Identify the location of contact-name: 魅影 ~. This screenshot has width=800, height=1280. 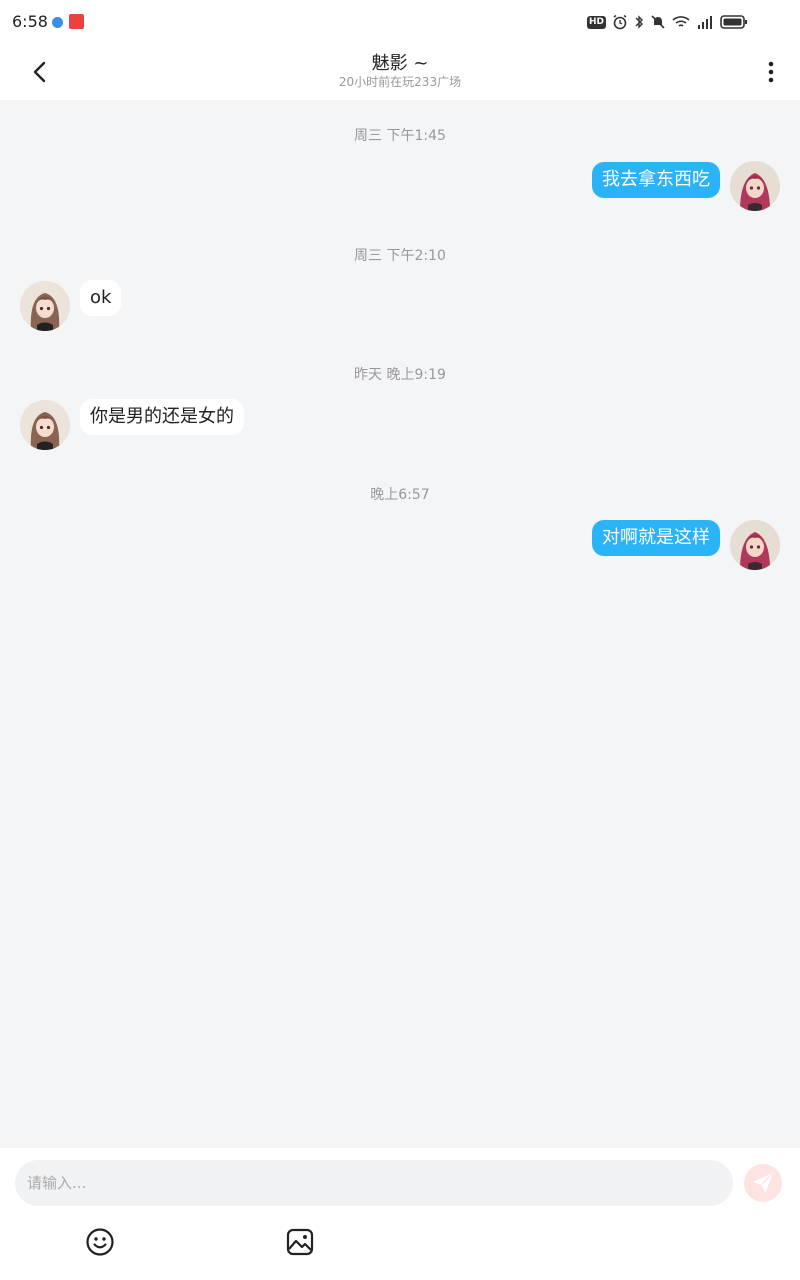
(400, 63).